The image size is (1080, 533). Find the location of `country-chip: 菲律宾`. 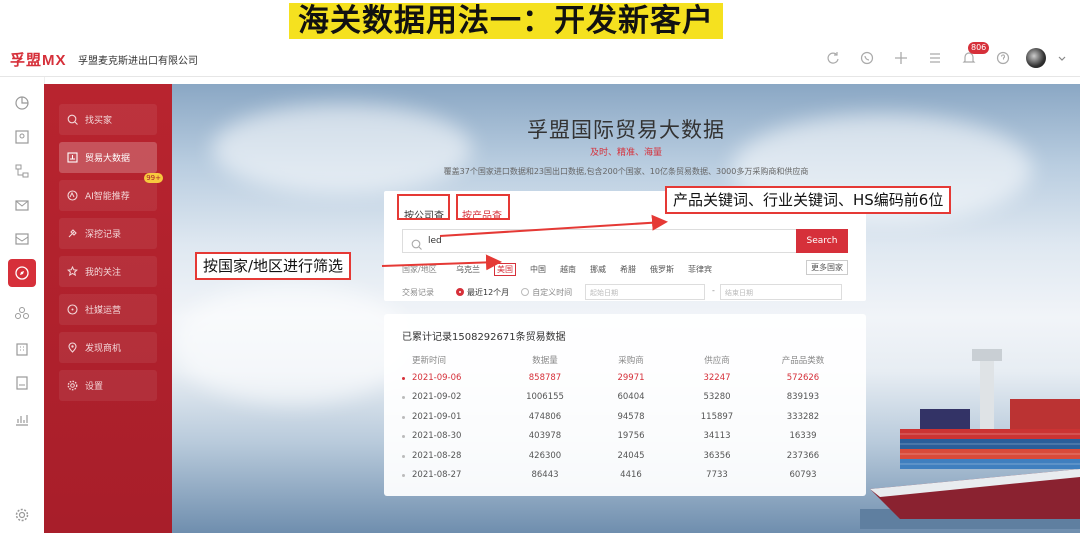

country-chip: 菲律宾 is located at coordinates (700, 269).